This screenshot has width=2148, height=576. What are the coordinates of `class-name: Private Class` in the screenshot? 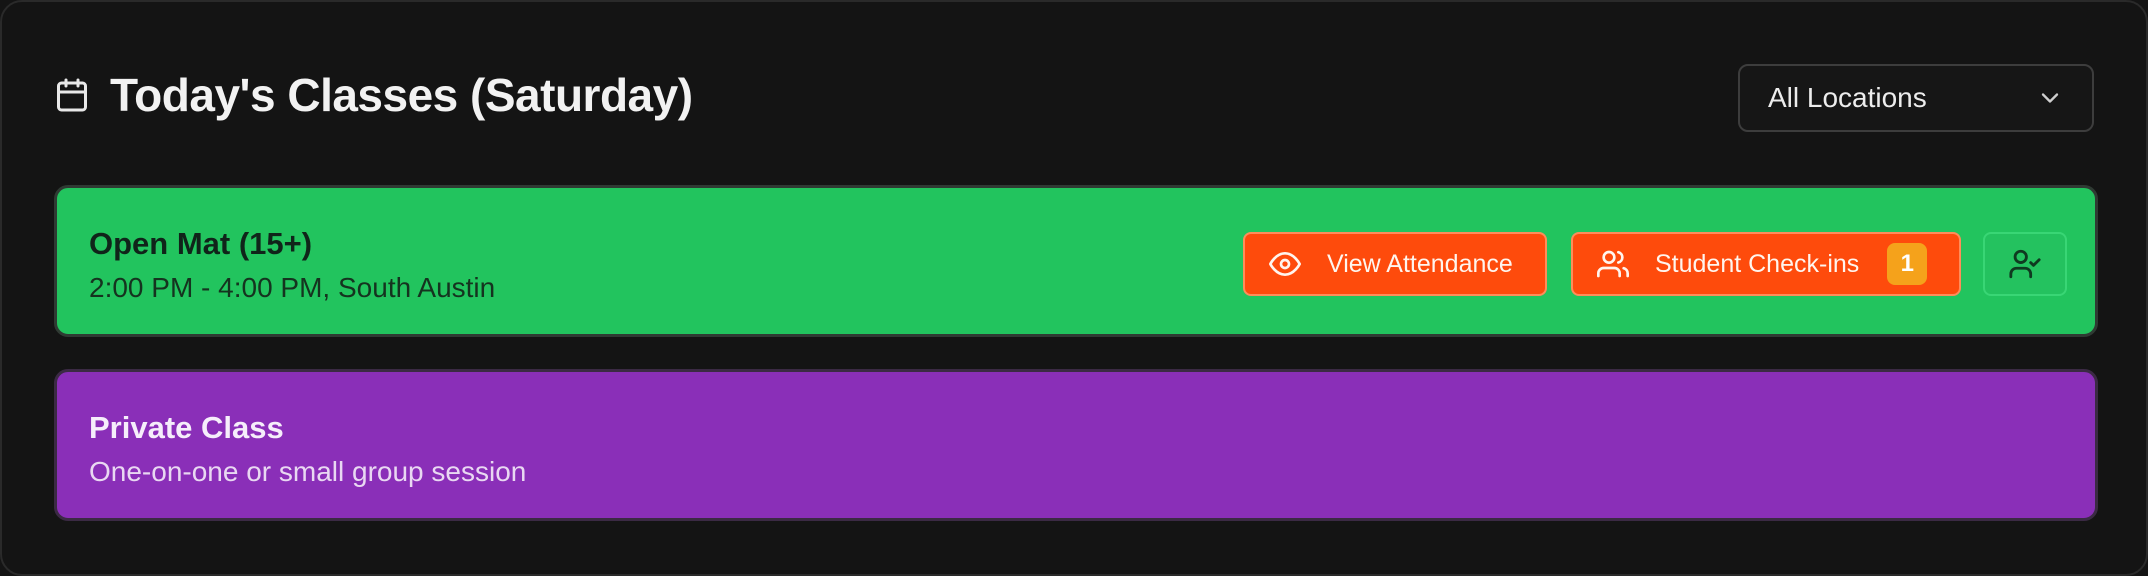 It's located at (186, 427).